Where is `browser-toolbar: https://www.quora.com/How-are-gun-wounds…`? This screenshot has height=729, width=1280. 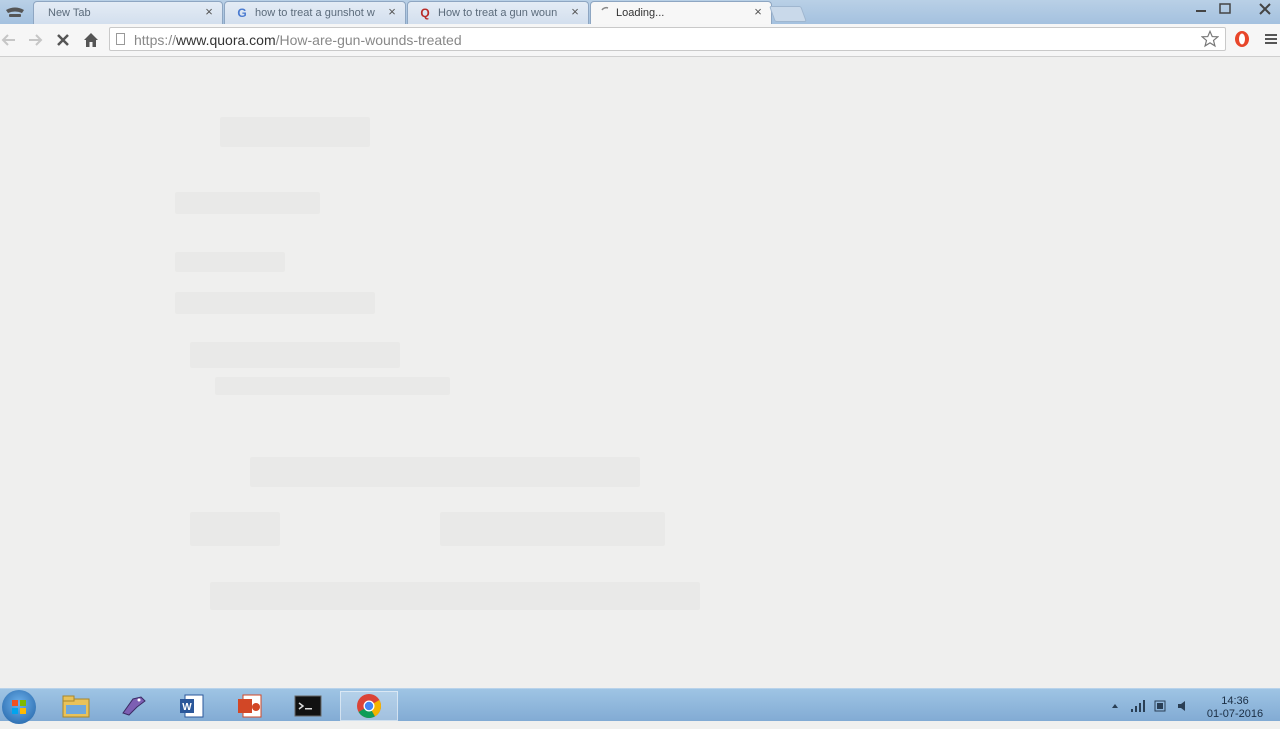 browser-toolbar: https://www.quora.com/How-are-gun-wounds… is located at coordinates (640, 40).